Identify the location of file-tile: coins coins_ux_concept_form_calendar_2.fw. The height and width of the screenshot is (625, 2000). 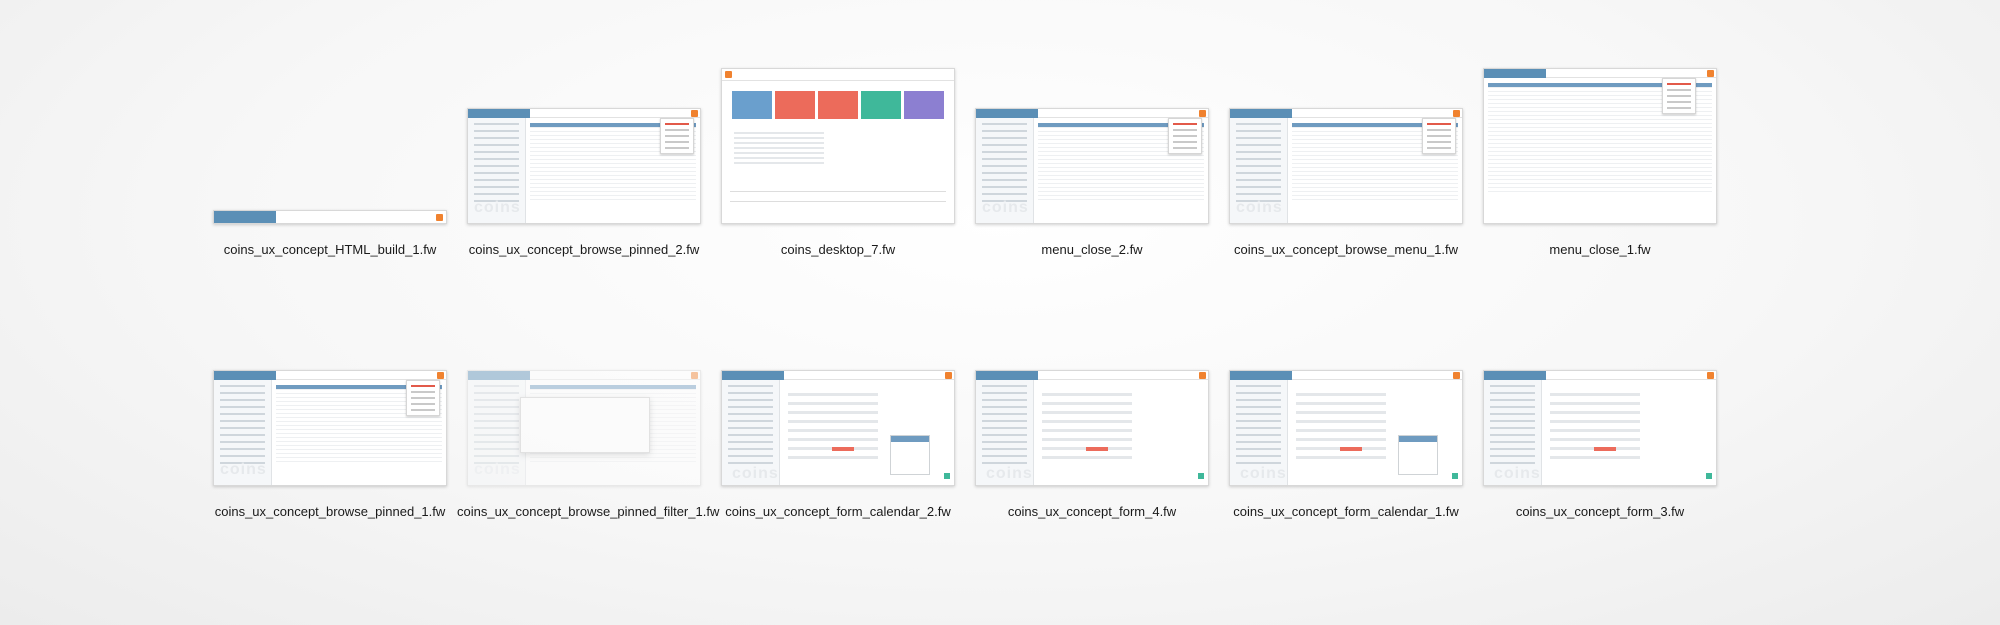
(838, 453).